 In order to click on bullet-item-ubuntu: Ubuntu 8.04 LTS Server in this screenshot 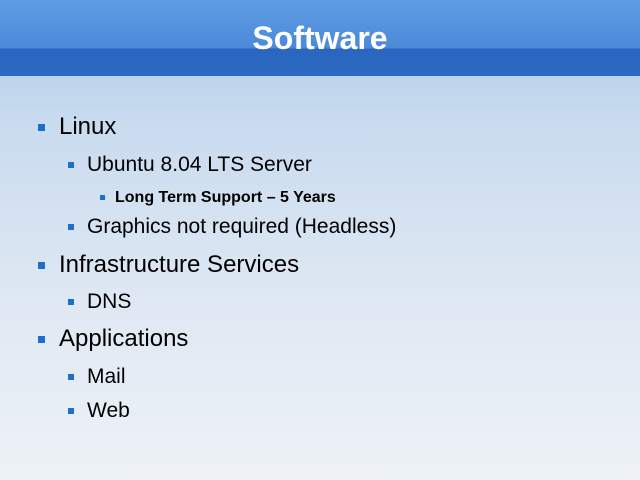, I will do `click(338, 165)`.